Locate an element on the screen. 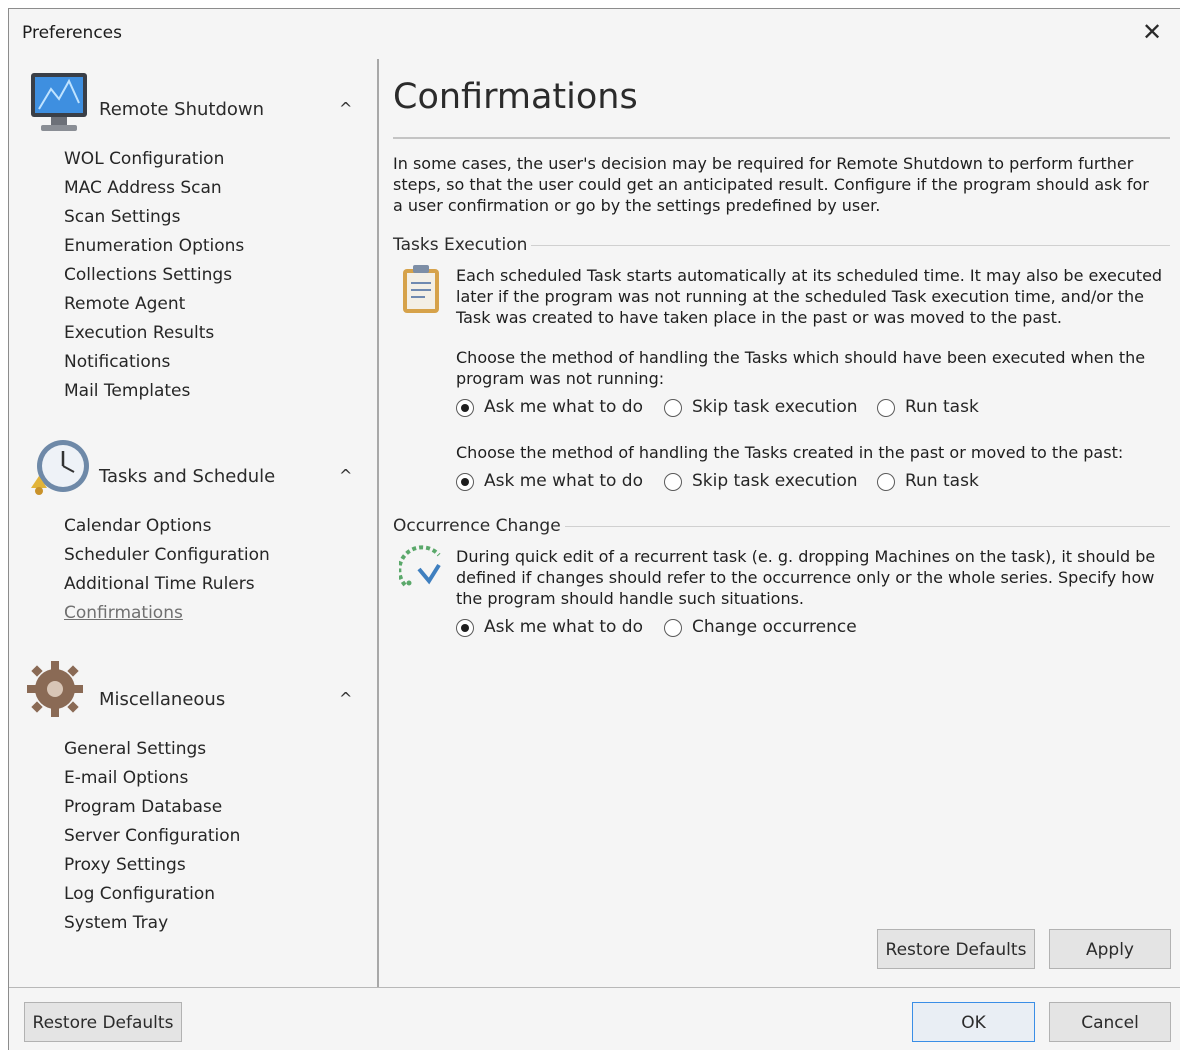  section-occurrence-change: Occurrence Change is located at coordinates (781, 526).